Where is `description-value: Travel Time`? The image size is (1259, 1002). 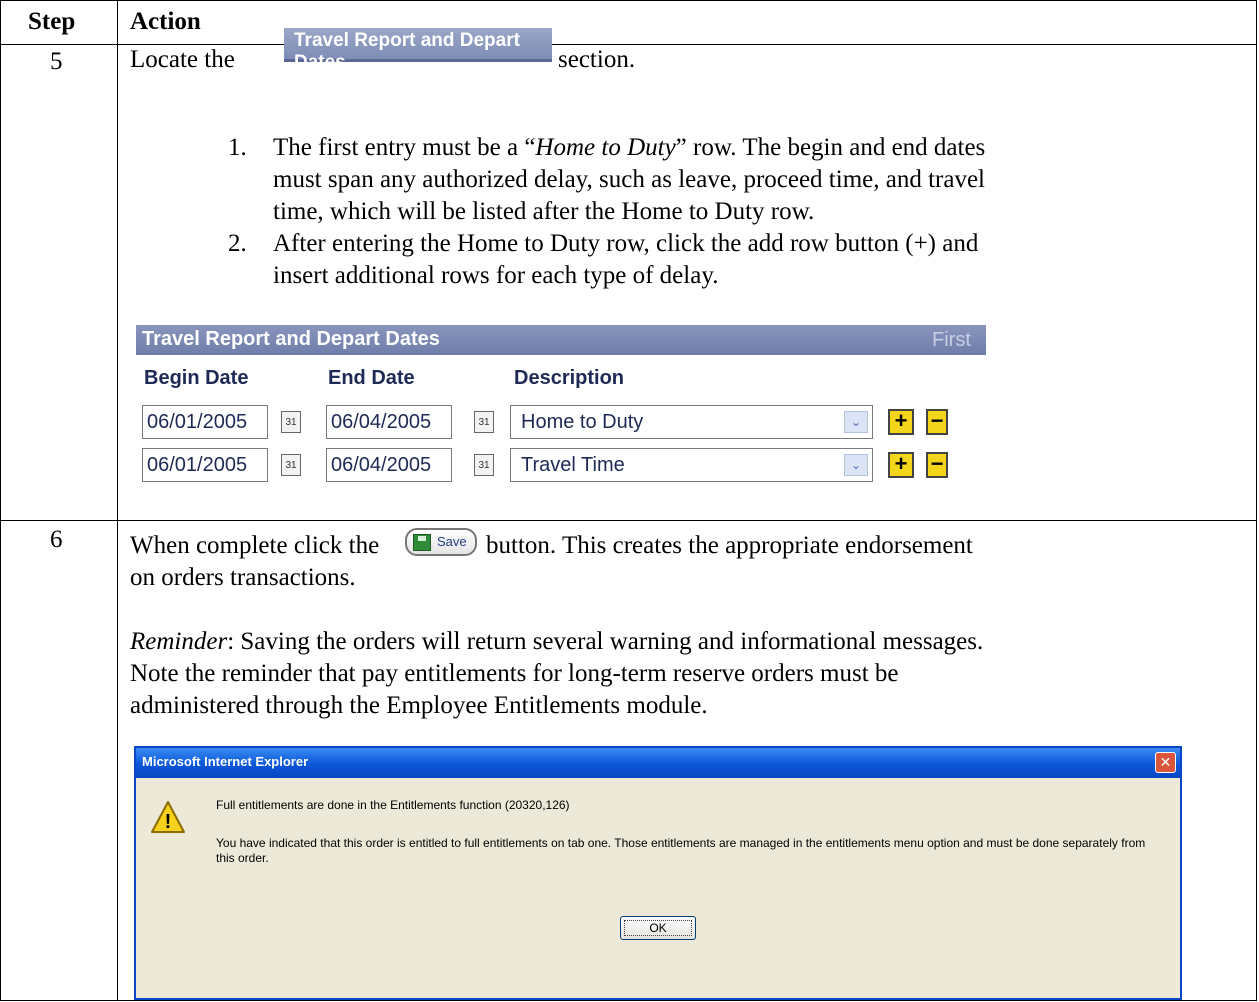 description-value: Travel Time is located at coordinates (573, 465).